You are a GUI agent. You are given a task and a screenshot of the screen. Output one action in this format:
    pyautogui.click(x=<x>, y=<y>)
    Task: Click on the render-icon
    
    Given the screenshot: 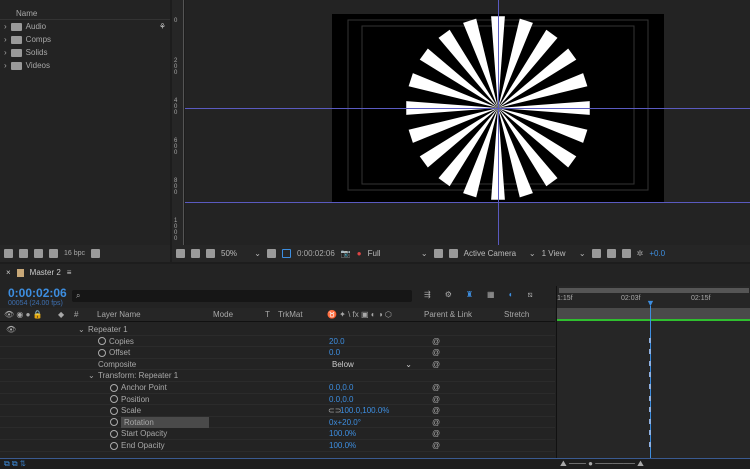 What is the action you would take?
    pyautogui.click(x=53, y=253)
    